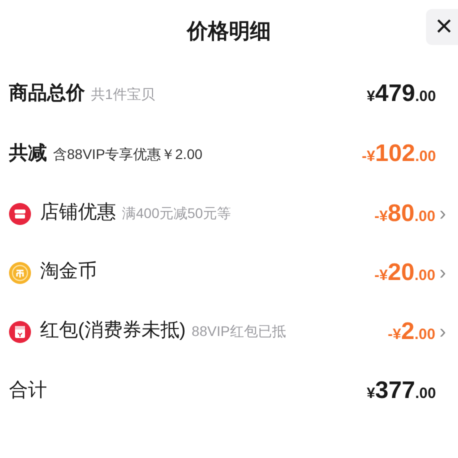 The image size is (458, 458). Describe the element at coordinates (68, 272) in the screenshot. I see `row-label: 淘金币` at that location.